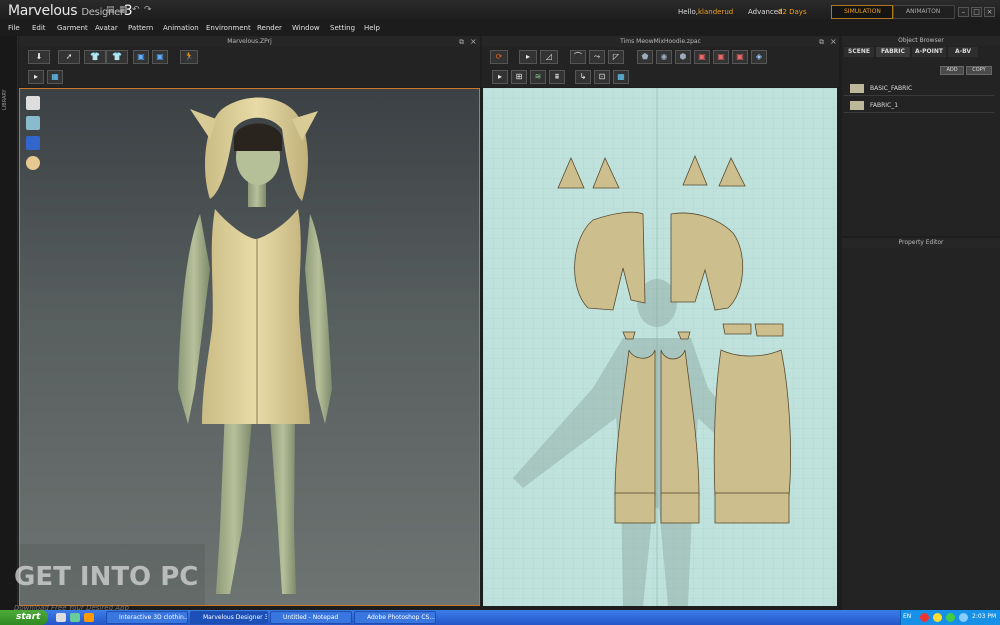 The height and width of the screenshot is (625, 1000). Describe the element at coordinates (859, 52) in the screenshot. I see `tab-scene: SCENE` at that location.